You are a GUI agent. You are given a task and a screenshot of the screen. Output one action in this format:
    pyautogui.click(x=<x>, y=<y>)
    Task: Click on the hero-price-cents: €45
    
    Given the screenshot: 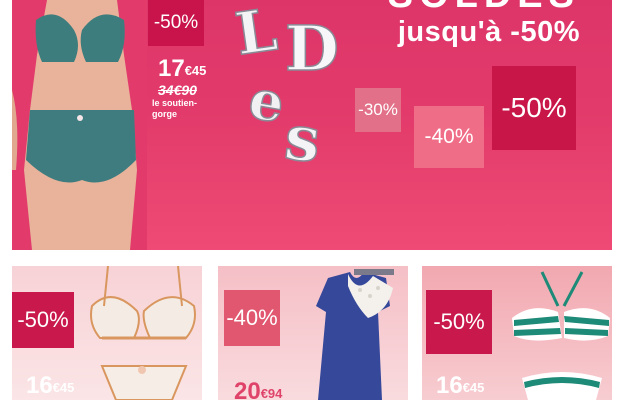 What is the action you would take?
    pyautogui.click(x=195, y=70)
    